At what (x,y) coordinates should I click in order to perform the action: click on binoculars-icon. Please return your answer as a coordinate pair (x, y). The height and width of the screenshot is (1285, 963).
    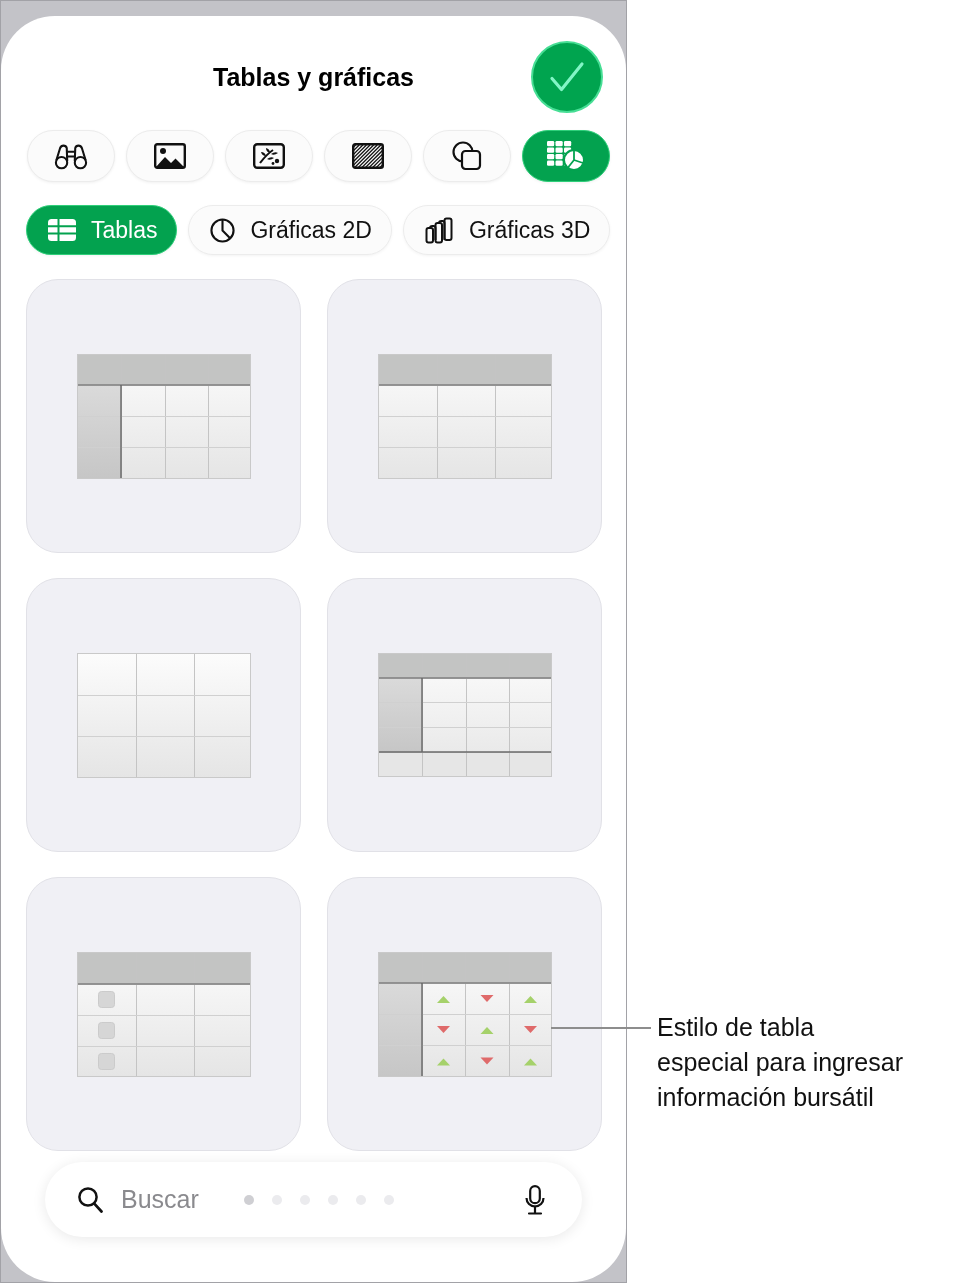
    Looking at the image, I should click on (71, 156).